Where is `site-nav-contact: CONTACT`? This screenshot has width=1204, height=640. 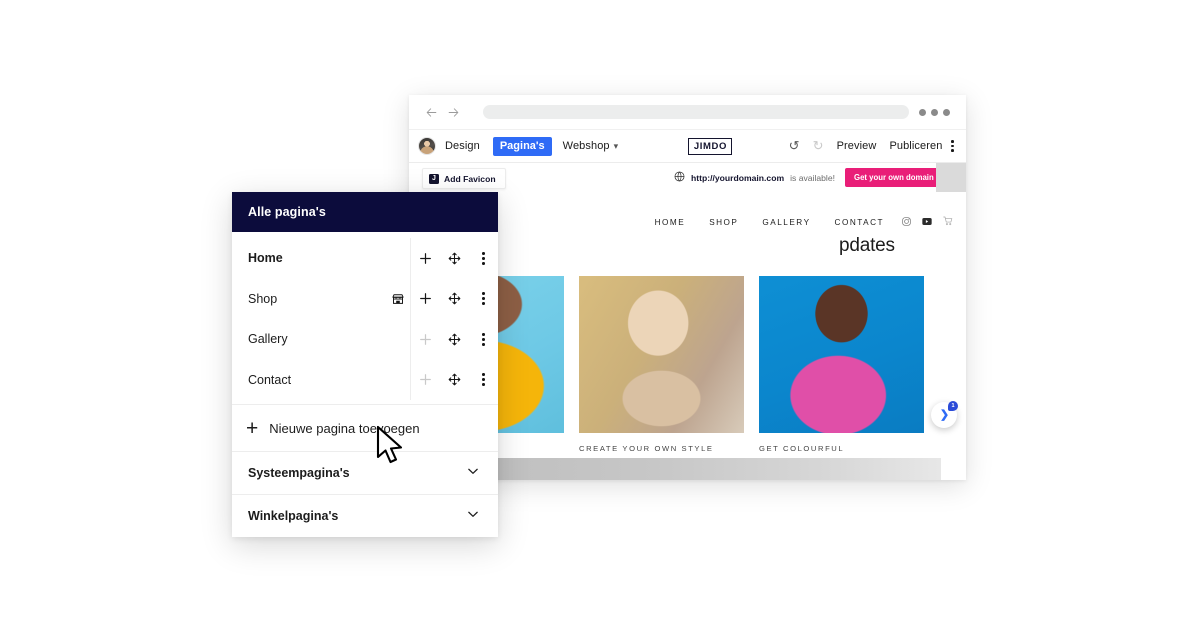 site-nav-contact: CONTACT is located at coordinates (859, 222).